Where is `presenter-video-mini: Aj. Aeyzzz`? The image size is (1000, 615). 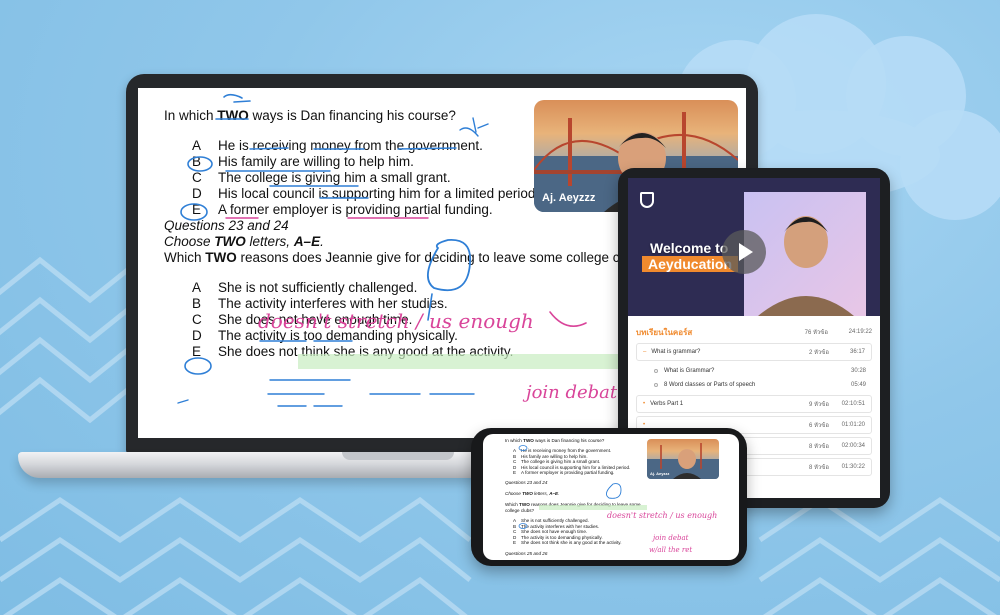
presenter-video-mini: Aj. Aeyzzz is located at coordinates (683, 459).